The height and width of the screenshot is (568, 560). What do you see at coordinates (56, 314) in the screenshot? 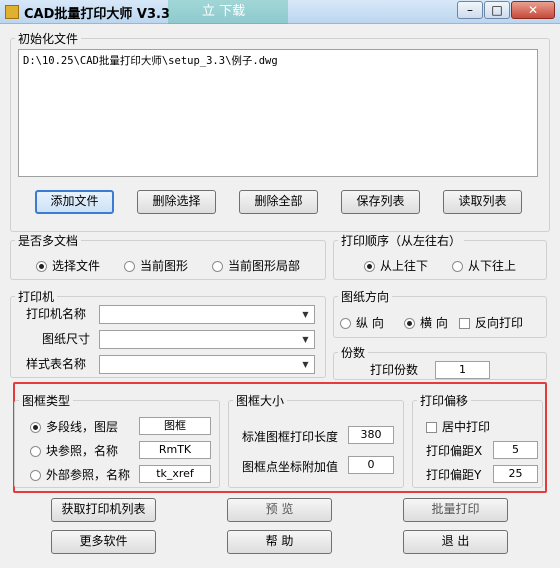
I see `printer-name-label: 打印机名称` at bounding box center [56, 314].